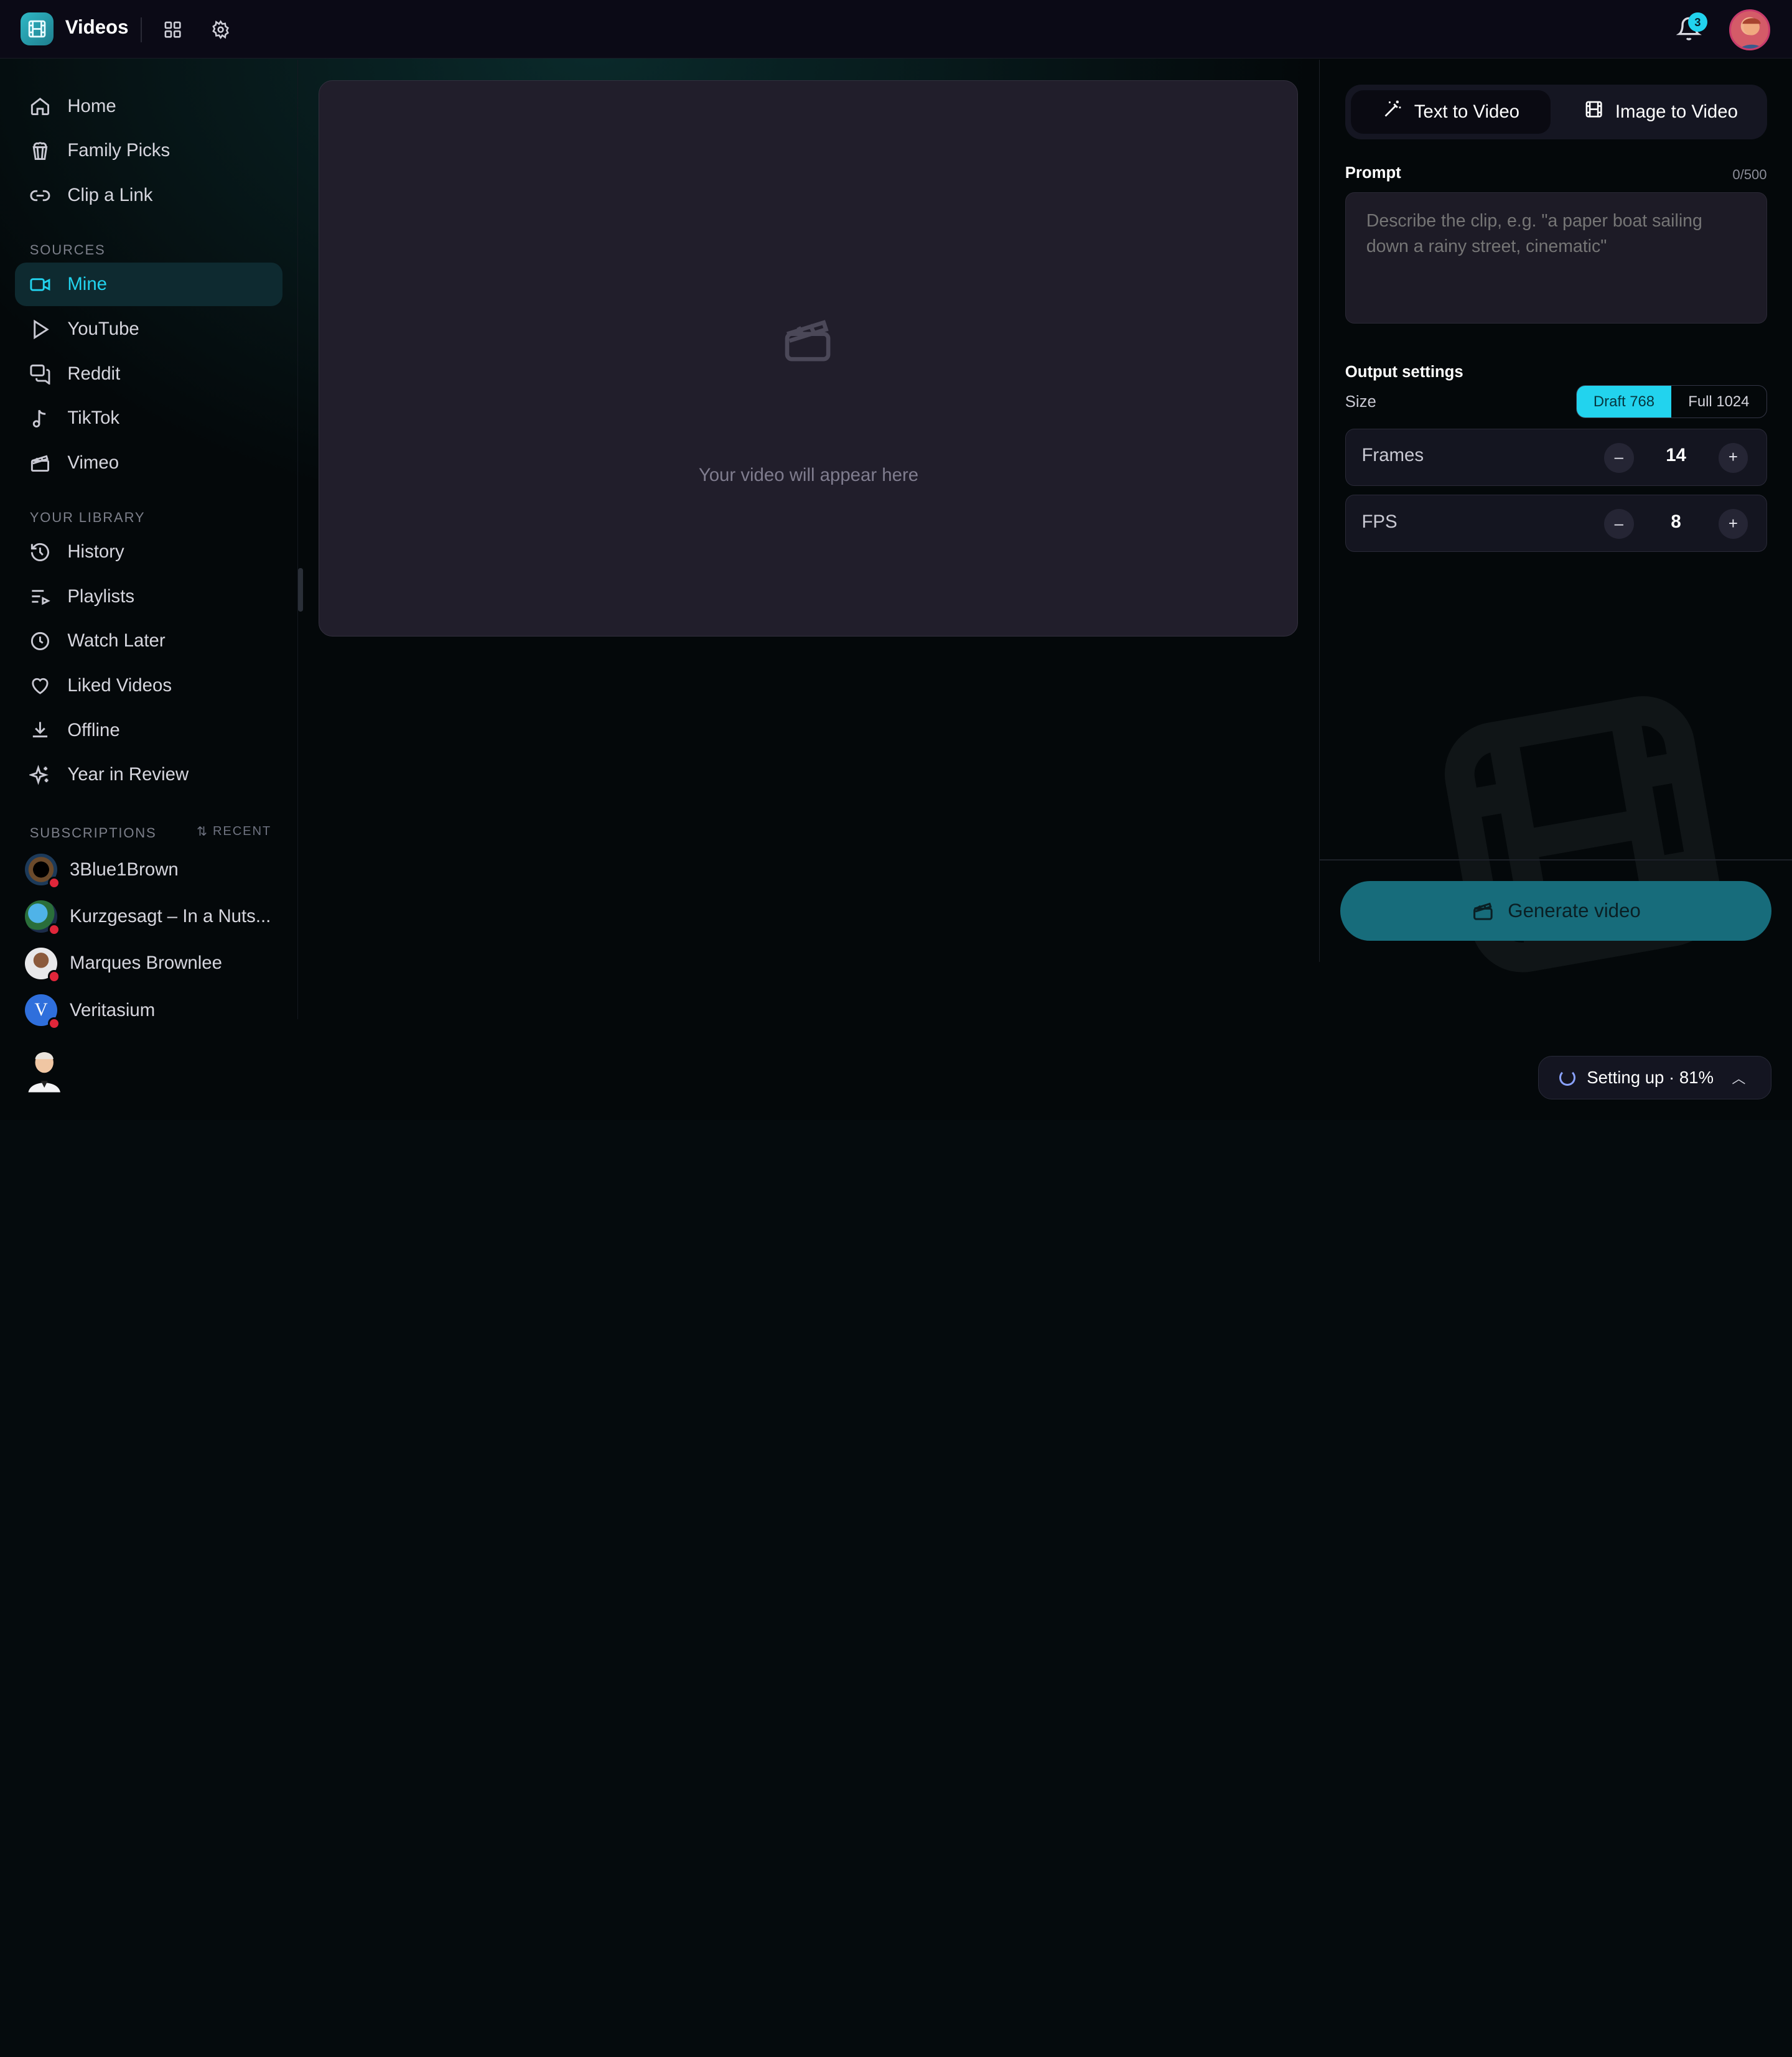 This screenshot has width=1792, height=2057. Describe the element at coordinates (149, 329) in the screenshot. I see `sidebar-item-youtube: YouTube` at that location.